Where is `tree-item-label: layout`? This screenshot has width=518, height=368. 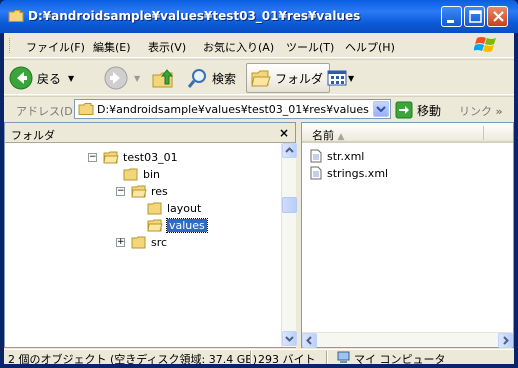
tree-item-label: layout is located at coordinates (184, 208).